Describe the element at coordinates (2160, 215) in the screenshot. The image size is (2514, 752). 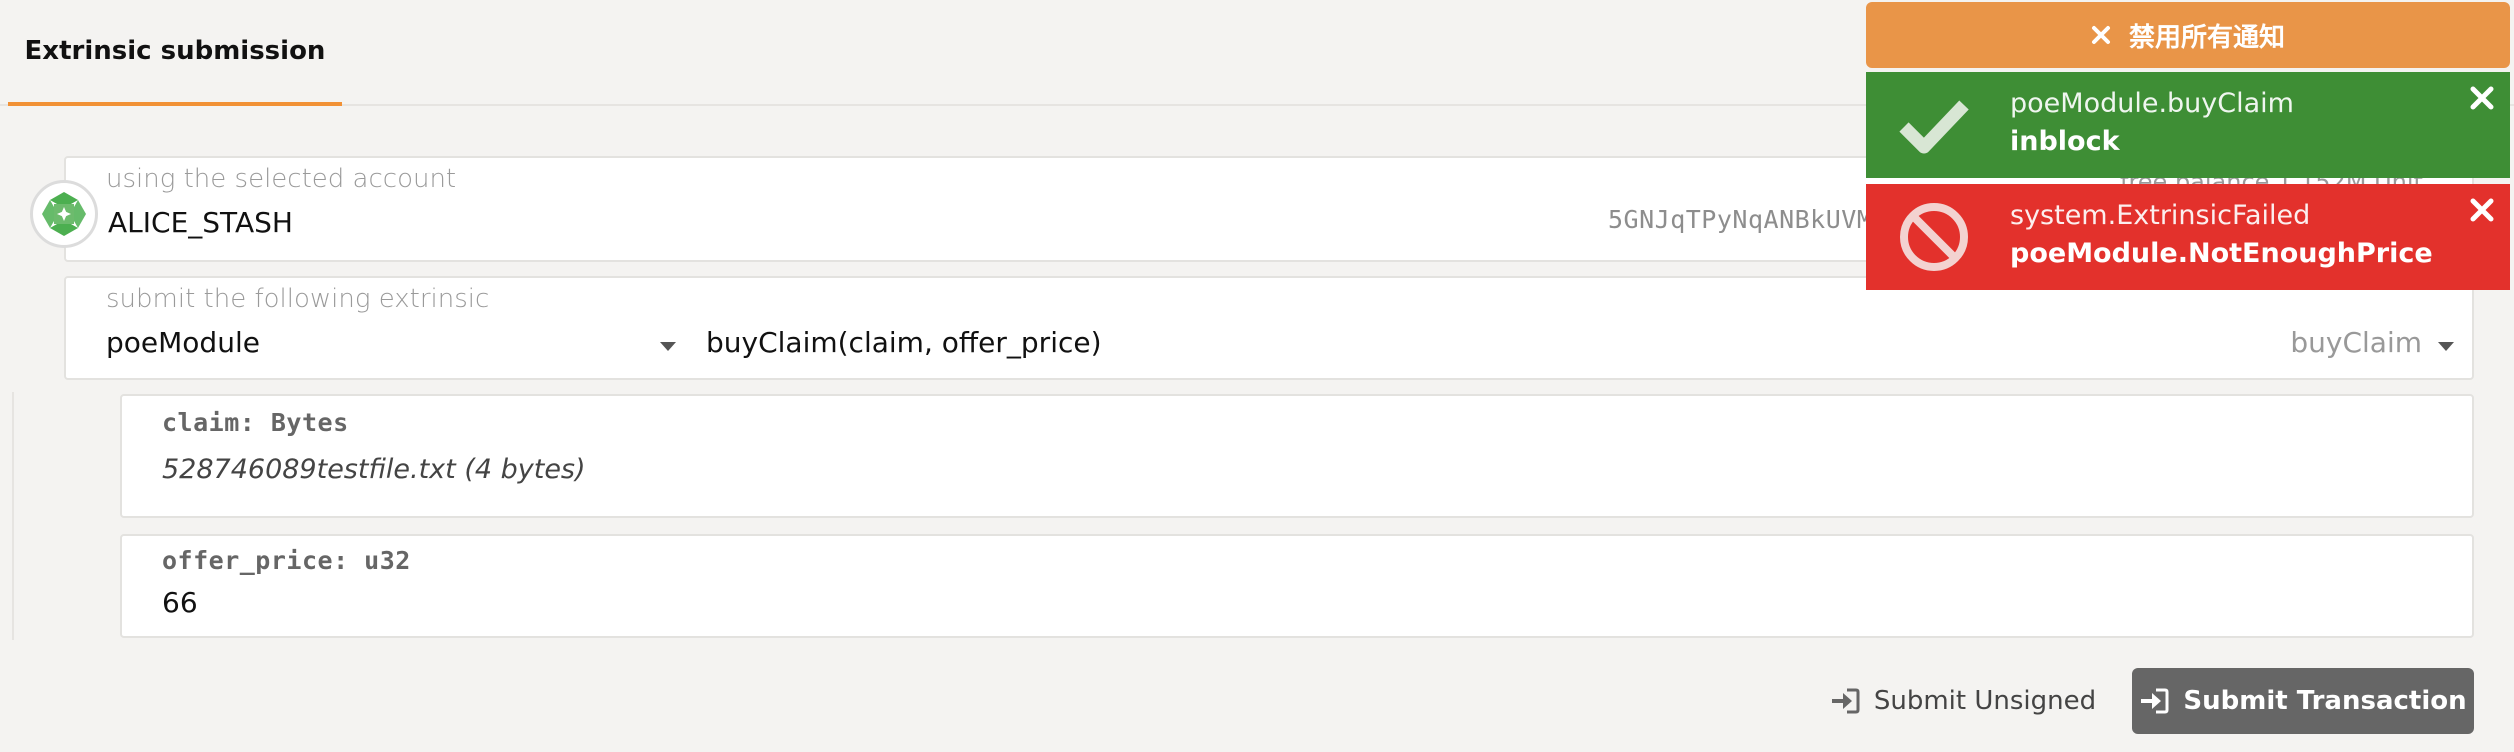
I see `notification-title: system.ExtrinsicFailed` at that location.